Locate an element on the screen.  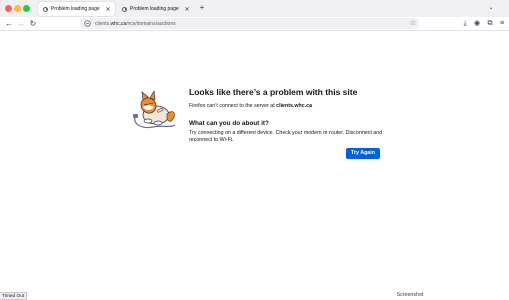
tab-problem-loading-active: Problem loading page ✕ is located at coordinates (76, 9).